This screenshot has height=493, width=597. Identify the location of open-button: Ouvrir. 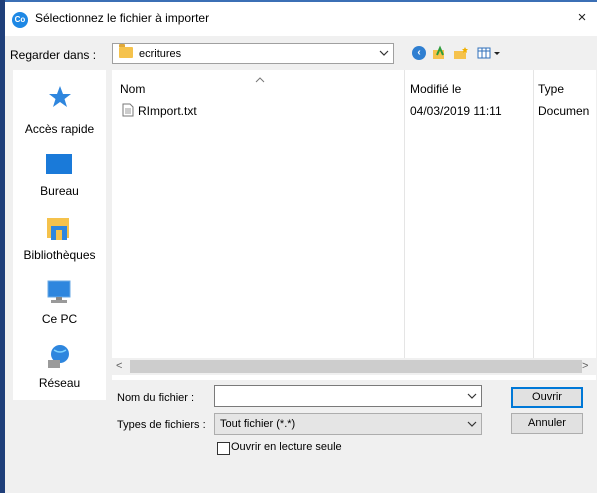
(547, 397).